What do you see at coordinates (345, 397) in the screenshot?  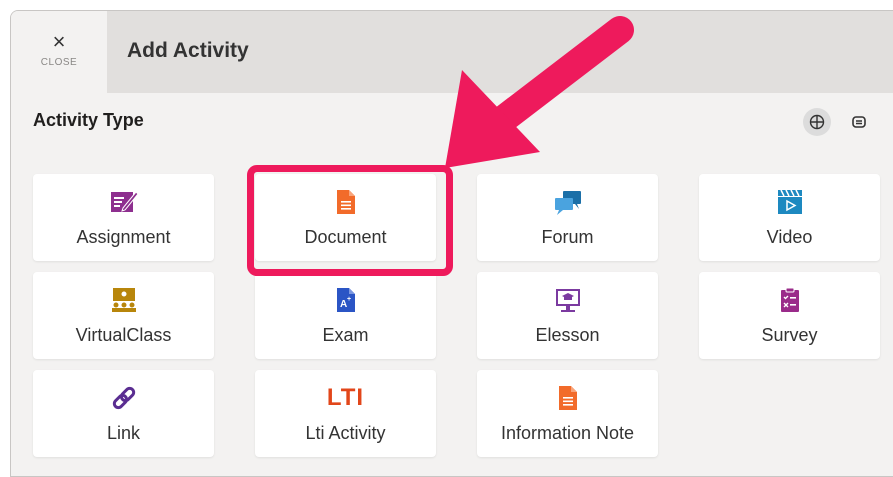 I see `lti-icon: LTI` at bounding box center [345, 397].